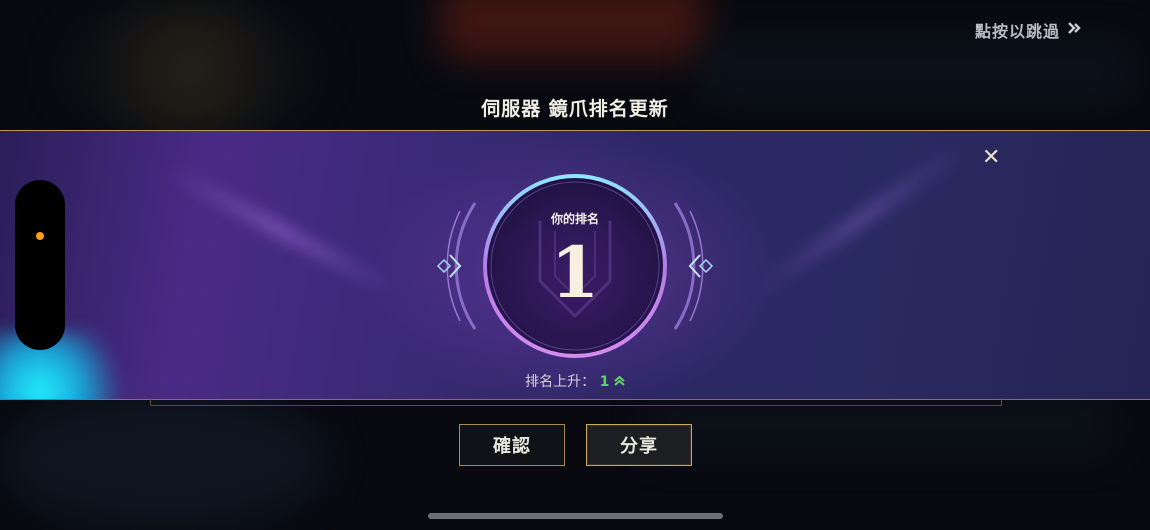  What do you see at coordinates (574, 219) in the screenshot?
I see `your-rank-label: 你的排名` at bounding box center [574, 219].